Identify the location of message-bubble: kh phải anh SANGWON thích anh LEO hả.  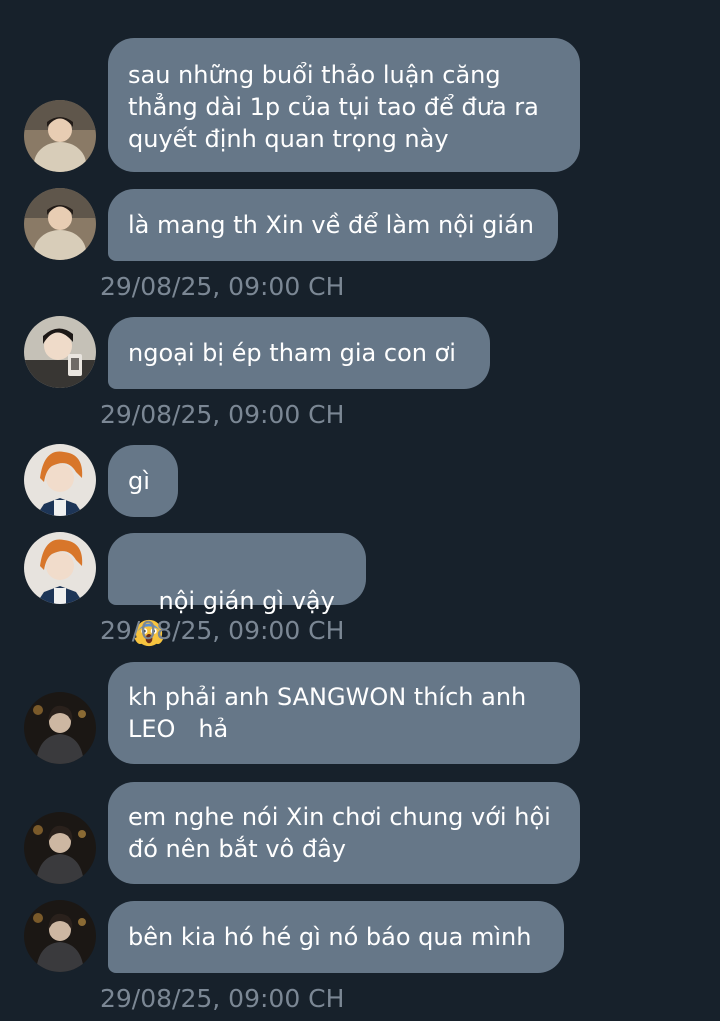
(344, 713).